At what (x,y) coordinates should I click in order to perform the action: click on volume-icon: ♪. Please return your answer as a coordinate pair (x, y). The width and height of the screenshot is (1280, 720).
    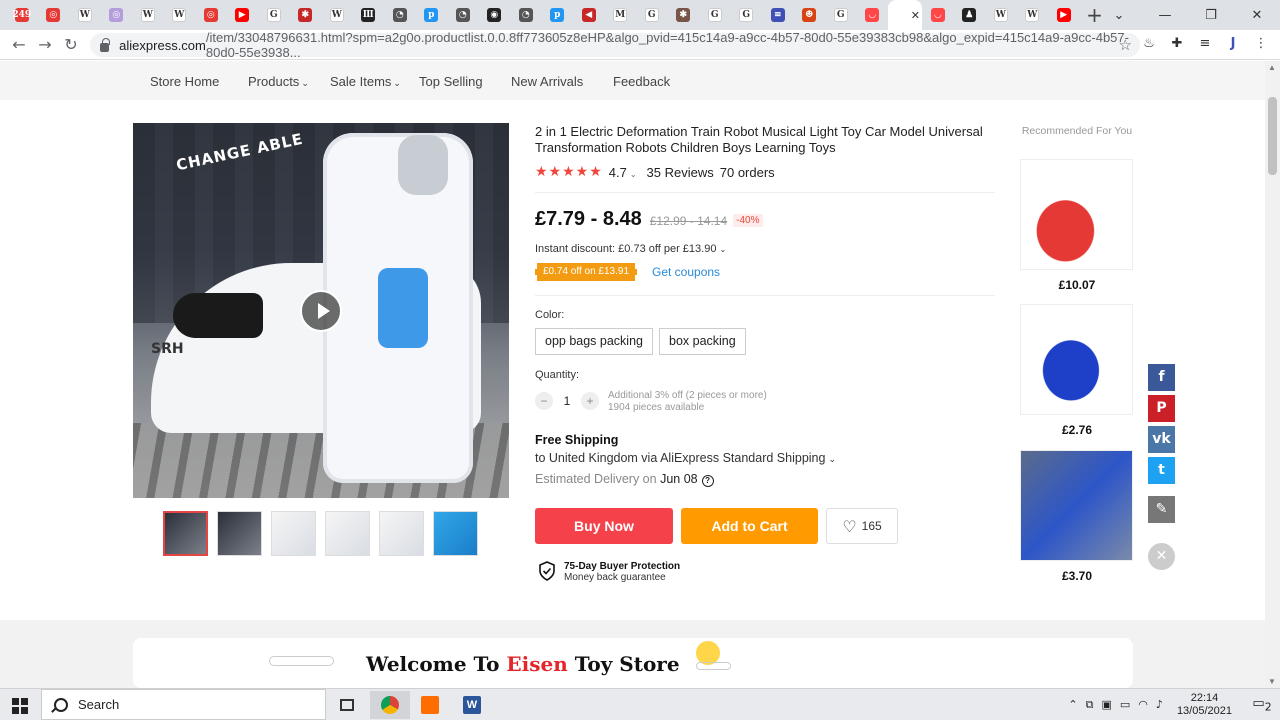
    Looking at the image, I should click on (1159, 705).